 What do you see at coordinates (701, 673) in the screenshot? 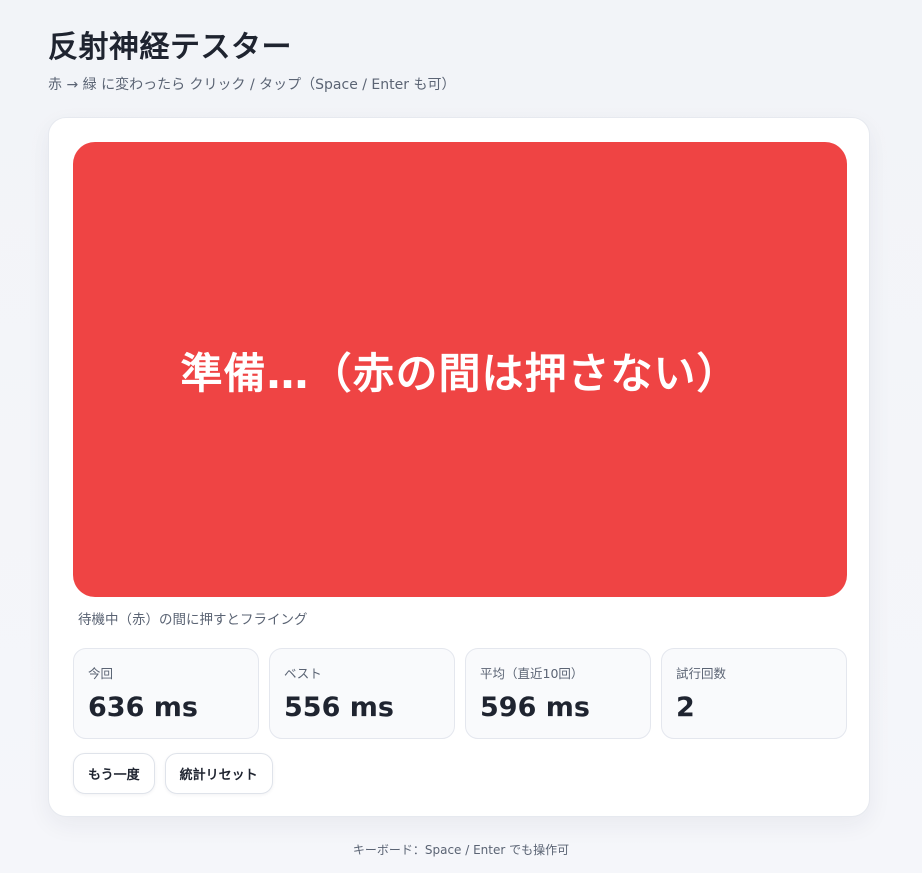
I see `stat-attempts-label: 試行回数` at bounding box center [701, 673].